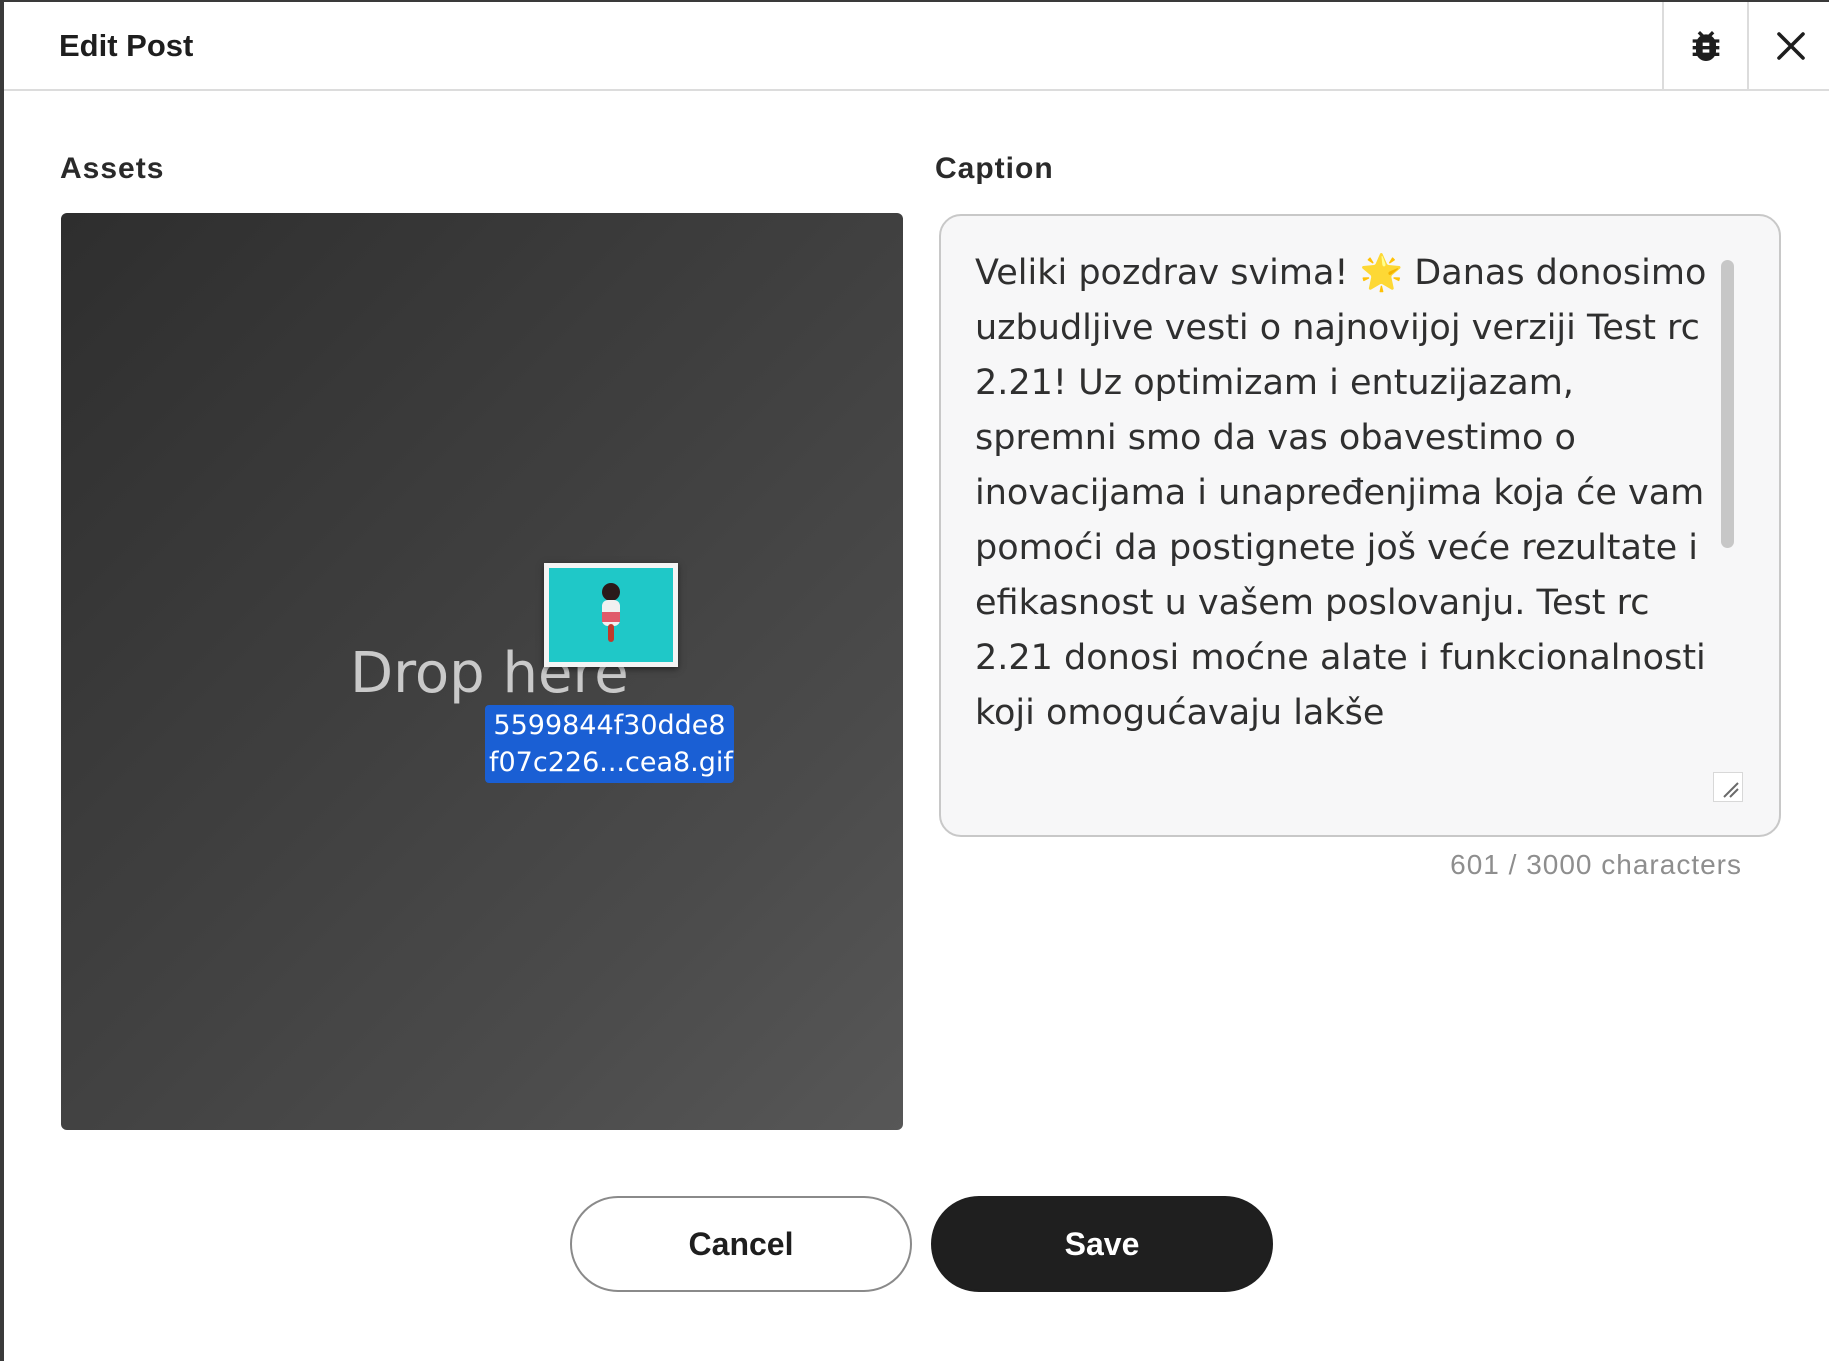  I want to click on popsicle-icon, so click(611, 612).